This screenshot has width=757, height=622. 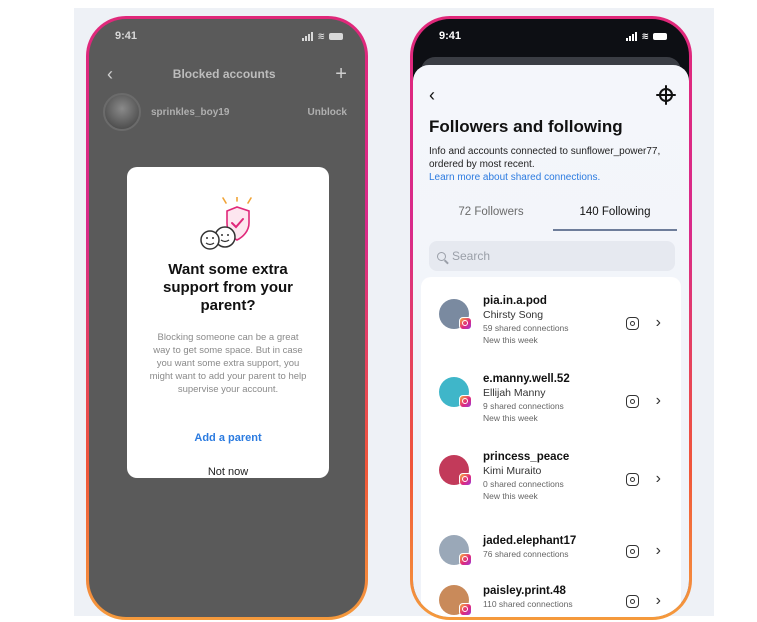 I want to click on gear-icon, so click(x=666, y=95).